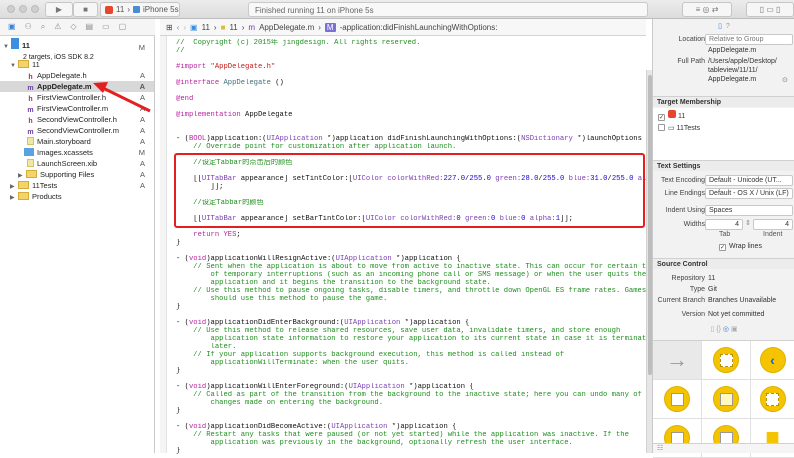 The image size is (794, 458). Describe the element at coordinates (77, 163) in the screenshot. I see `file-row: LaunchScreen.xib A` at that location.